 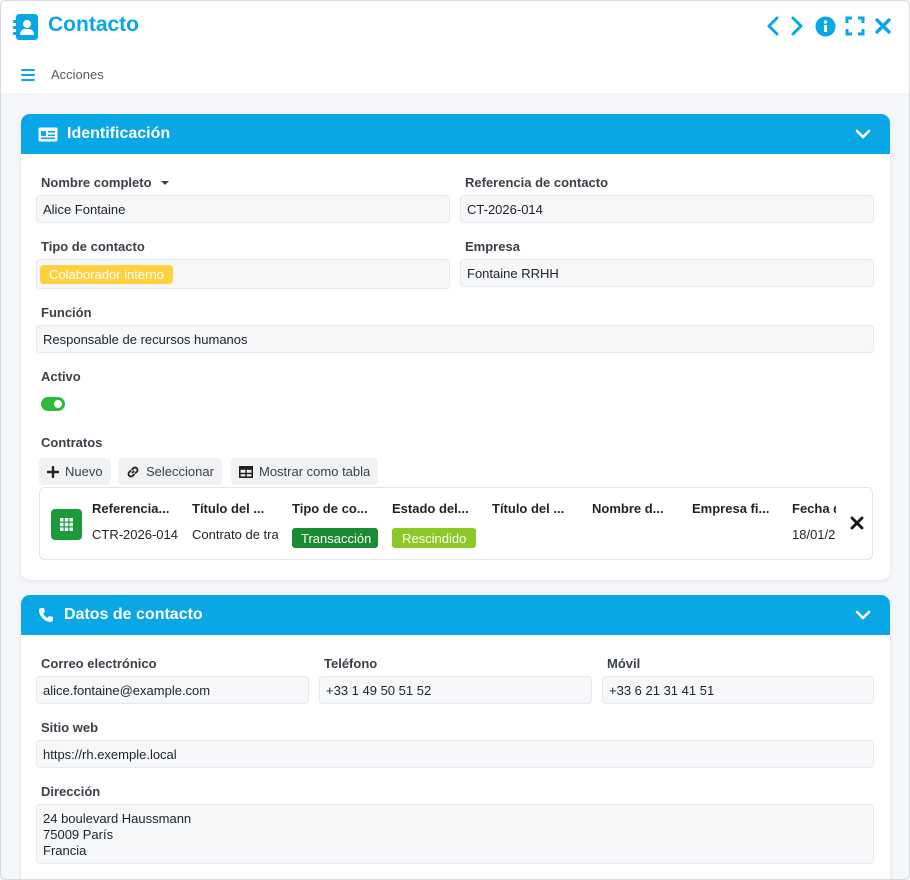 What do you see at coordinates (65, 850) in the screenshot?
I see `address-line: Francia` at bounding box center [65, 850].